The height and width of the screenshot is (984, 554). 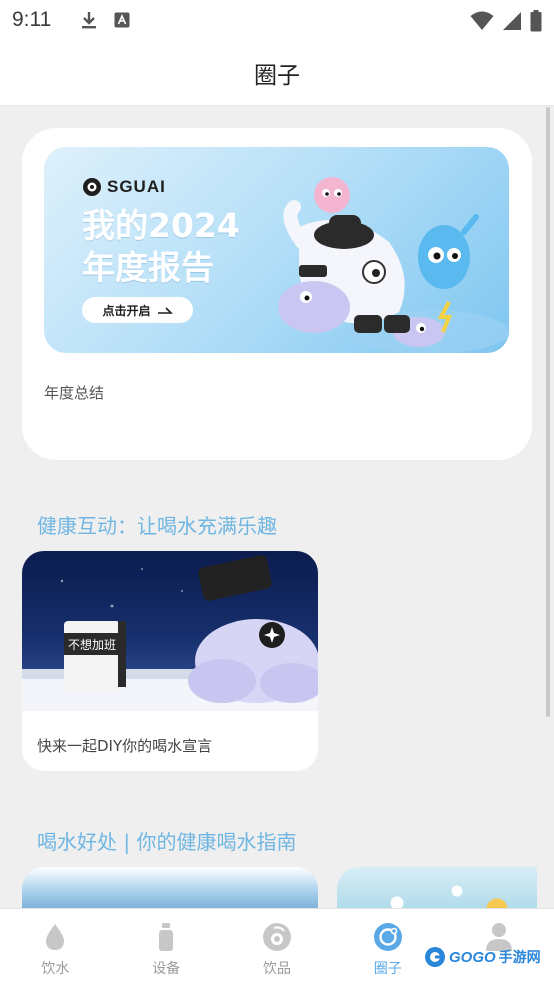 I want to click on title-bar: 圈子, so click(x=277, y=73).